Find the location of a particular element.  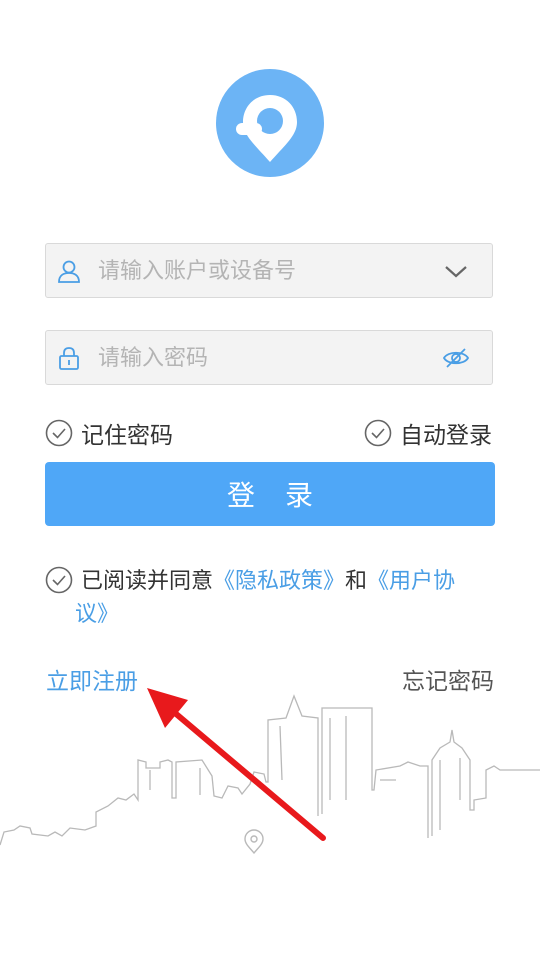

account-field is located at coordinates (269, 271).